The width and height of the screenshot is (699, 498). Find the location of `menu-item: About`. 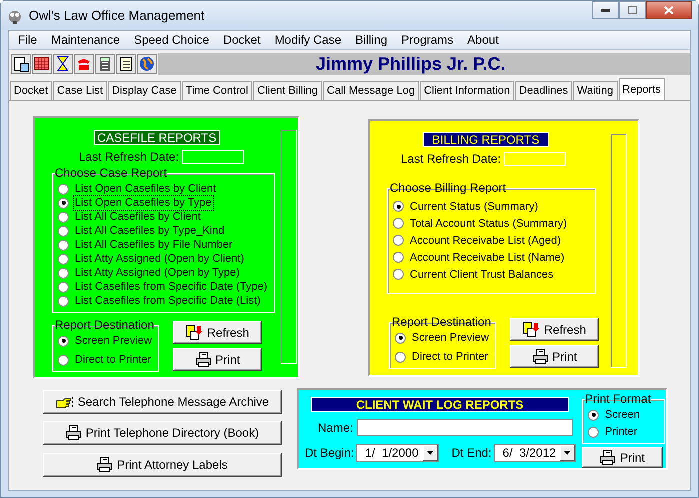

menu-item: About is located at coordinates (483, 40).